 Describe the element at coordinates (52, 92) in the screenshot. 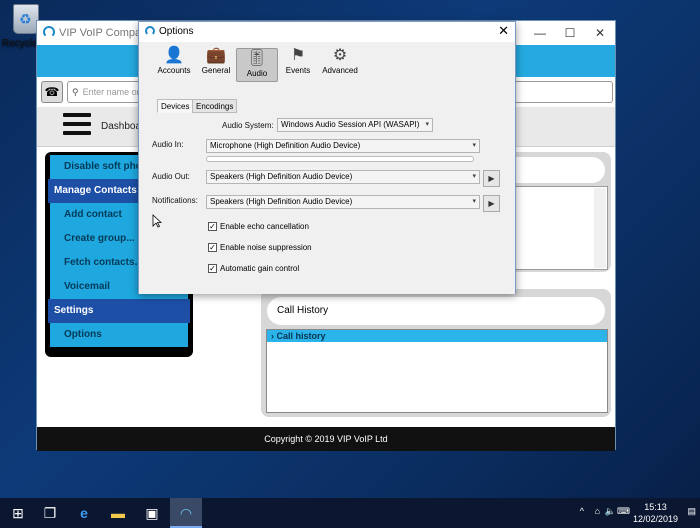

I see `phone-dial-button: ☎` at that location.